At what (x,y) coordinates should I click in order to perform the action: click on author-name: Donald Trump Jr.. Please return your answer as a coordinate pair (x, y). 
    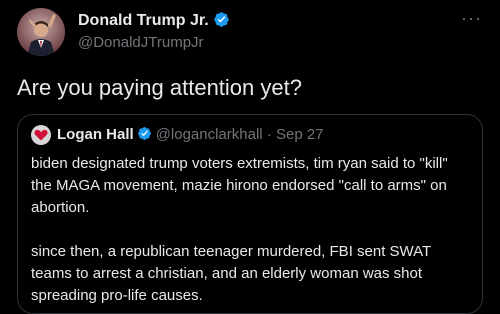
    Looking at the image, I should click on (154, 20).